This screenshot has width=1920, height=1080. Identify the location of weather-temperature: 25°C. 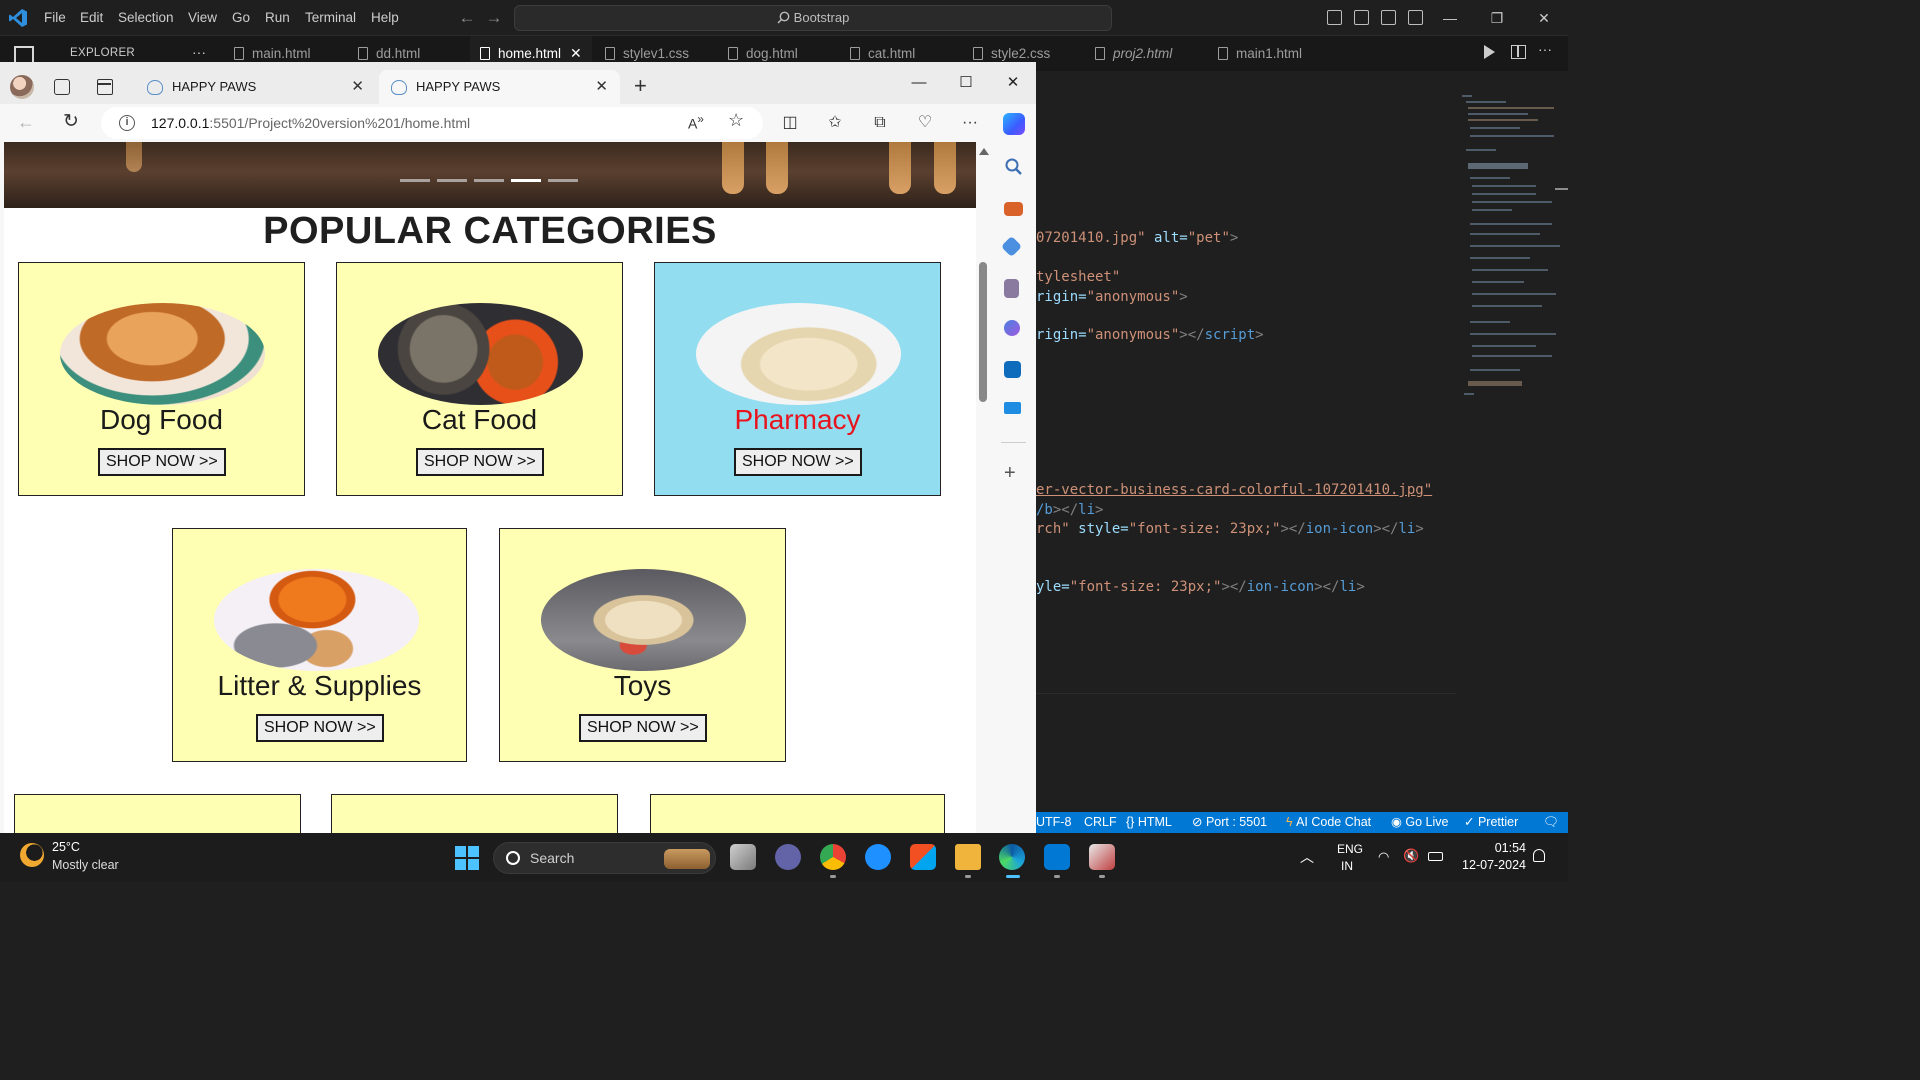
(66, 847).